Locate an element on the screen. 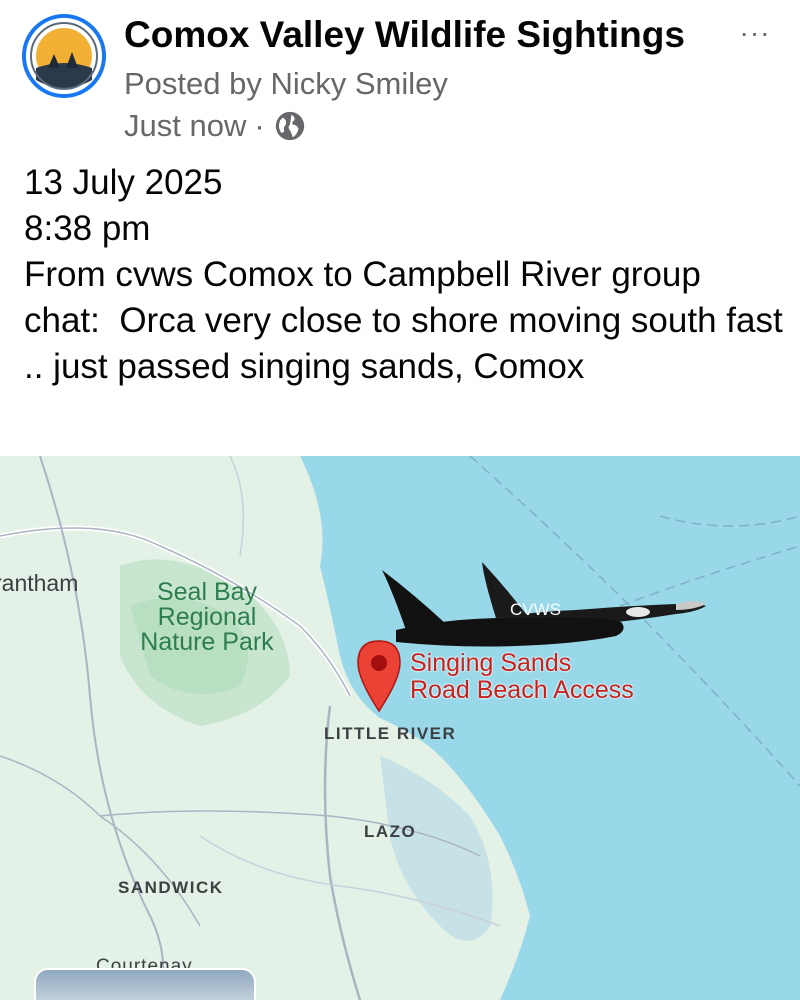 This screenshot has height=1000, width=800. park-label-line: Regional is located at coordinates (207, 617).